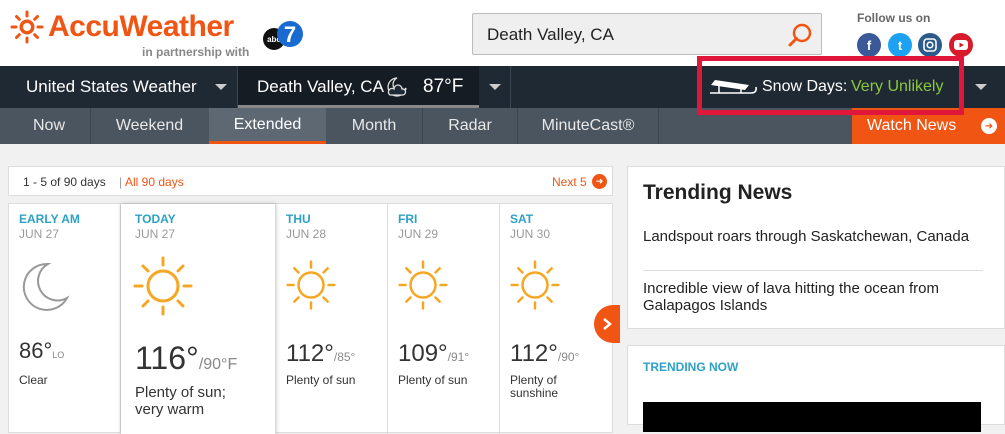 This screenshot has height=434, width=1005. I want to click on forecast-temp: 109°/91°, so click(433, 354).